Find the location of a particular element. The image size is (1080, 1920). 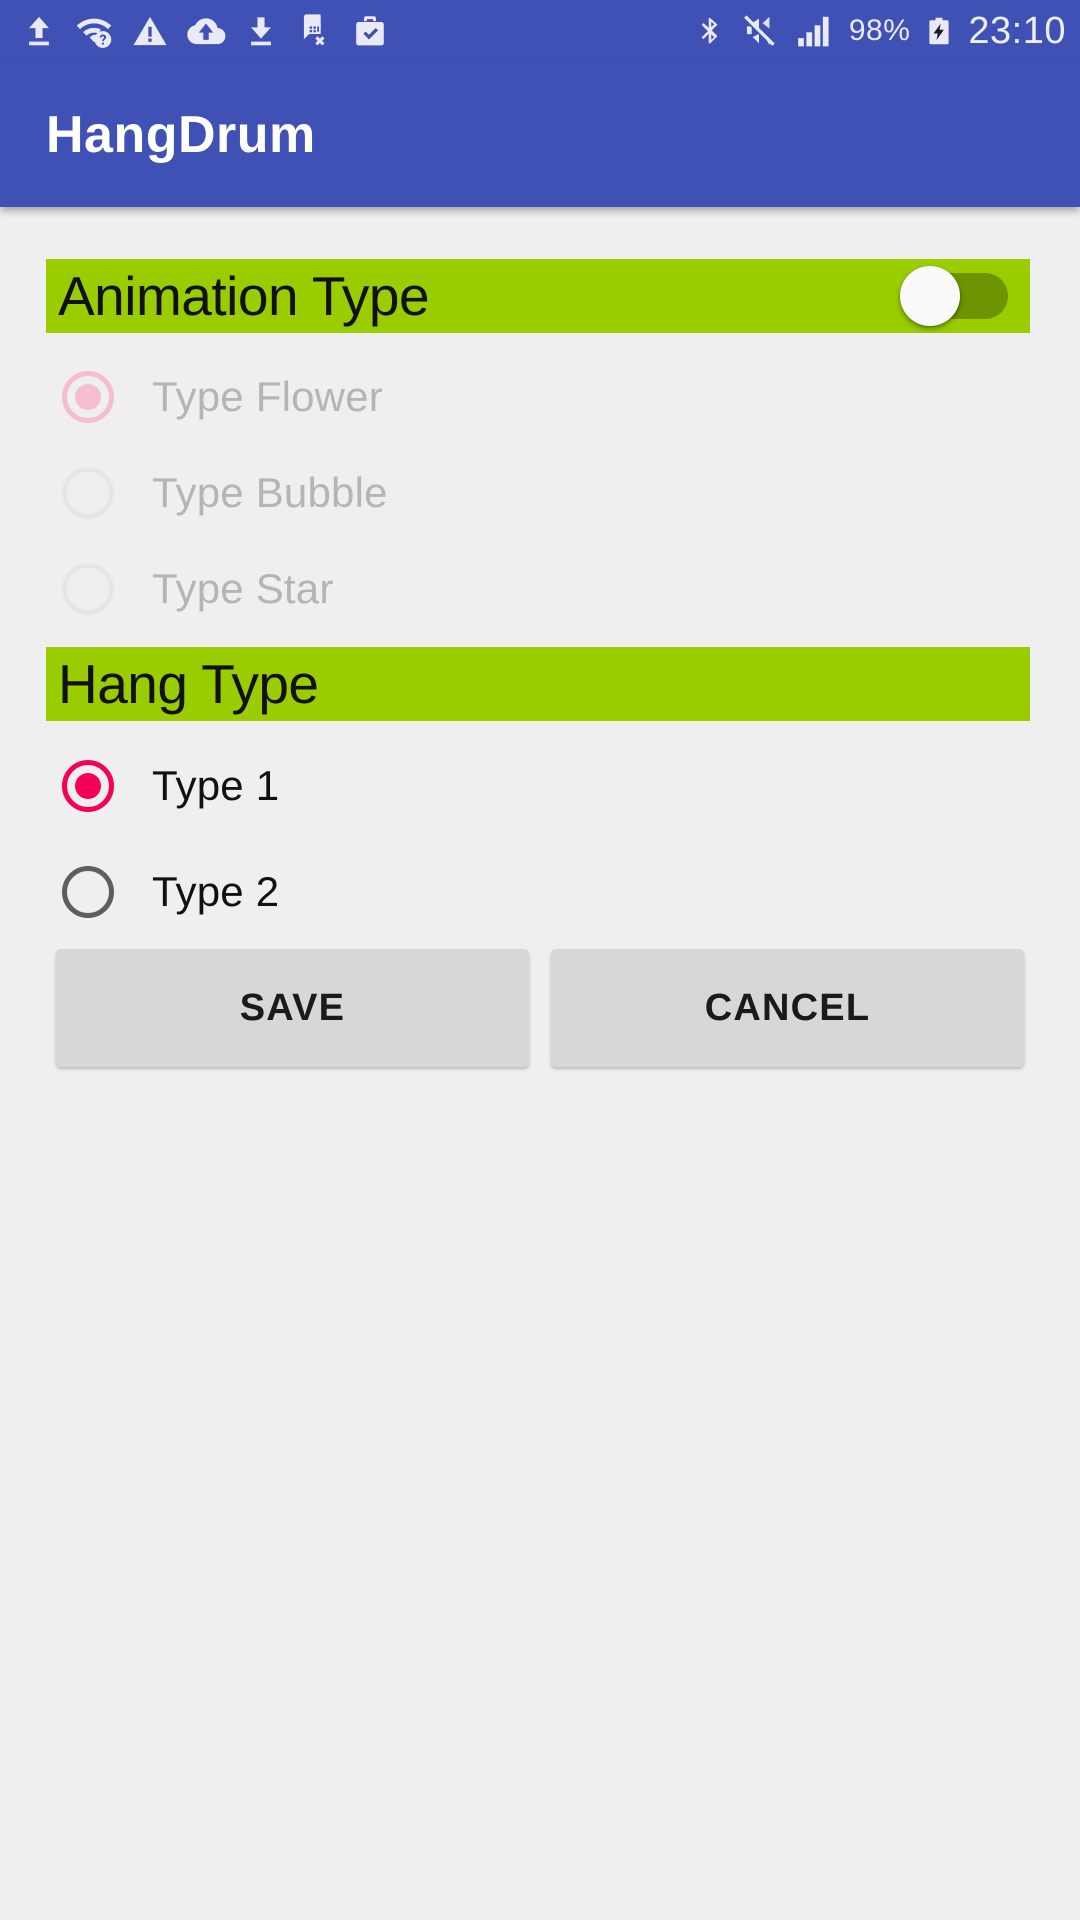

cloud-upload-icon is located at coordinates (206, 31).